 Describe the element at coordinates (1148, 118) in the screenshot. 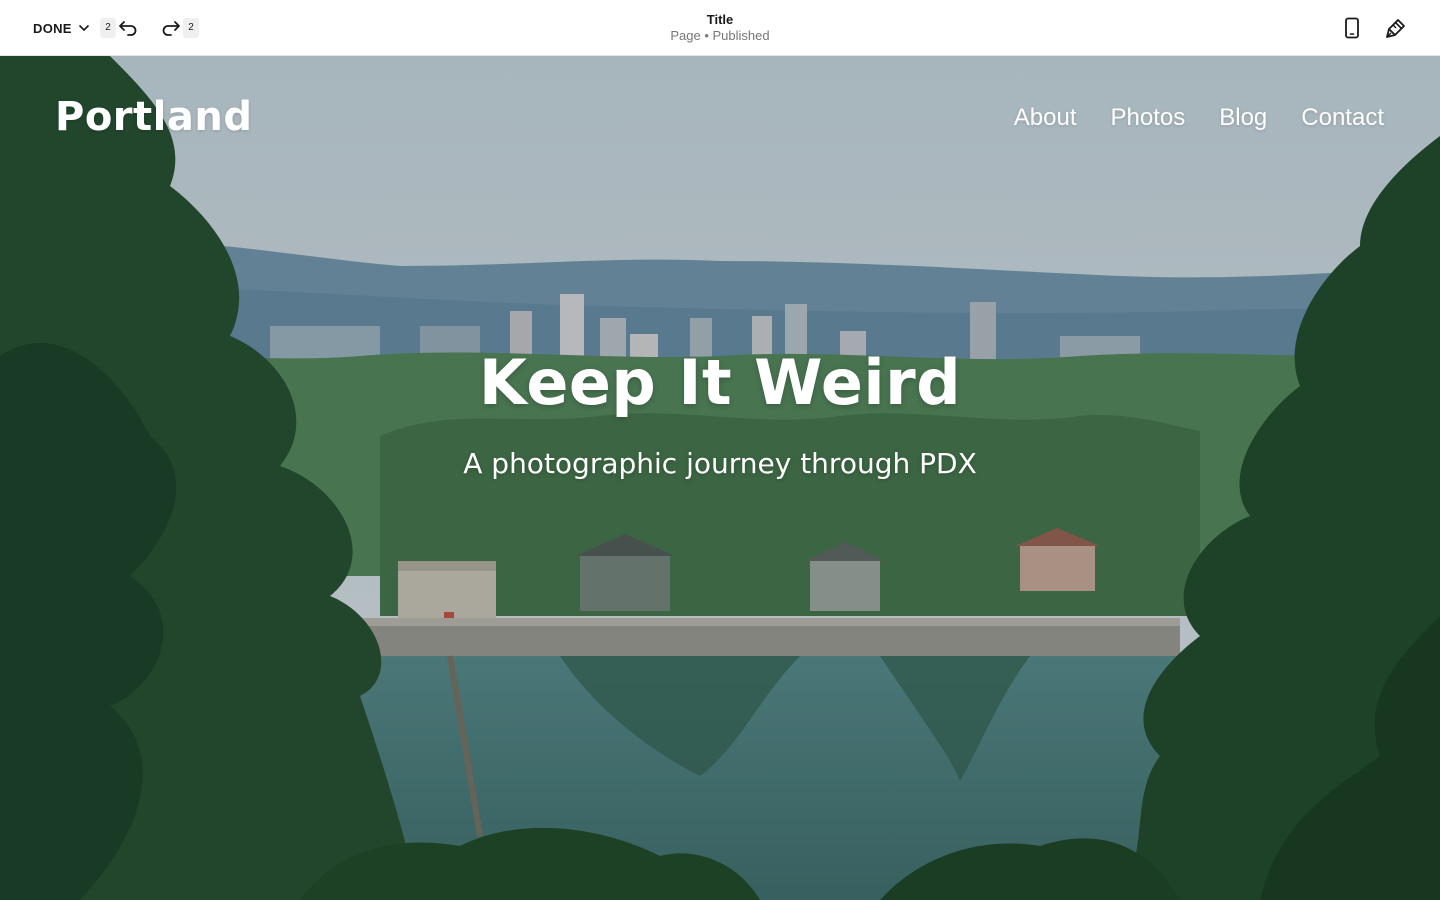

I see `nav-link-photos: Photos` at that location.